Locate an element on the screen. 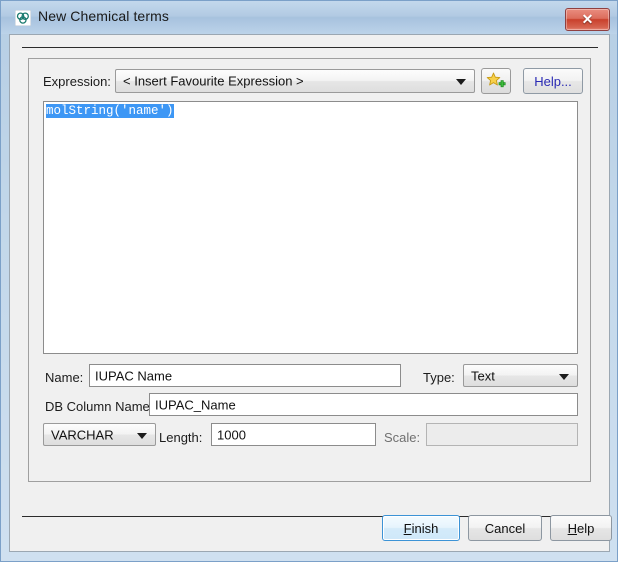 This screenshot has height=562, width=618. close-icon: ✕ is located at coordinates (587, 19).